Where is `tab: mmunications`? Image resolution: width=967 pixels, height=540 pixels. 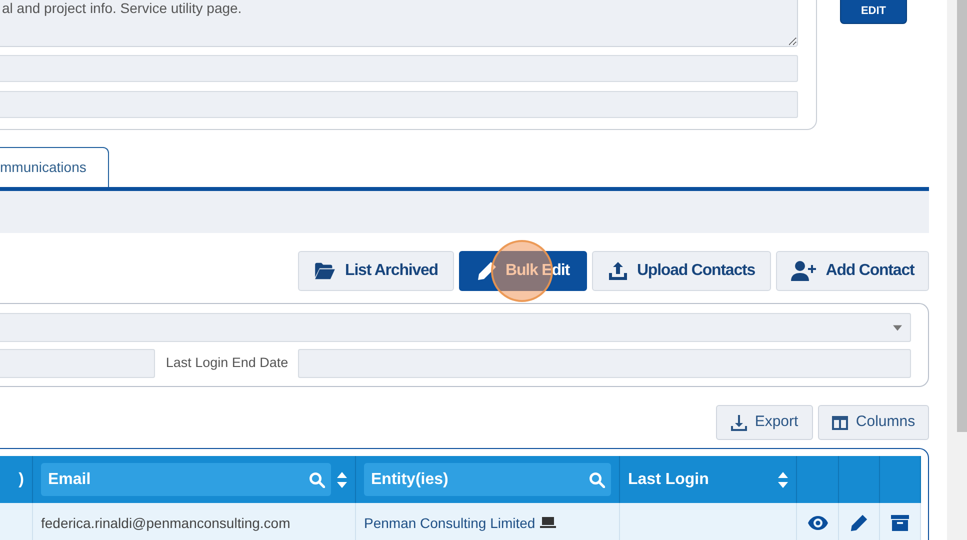
tab: mmunications is located at coordinates (55, 167).